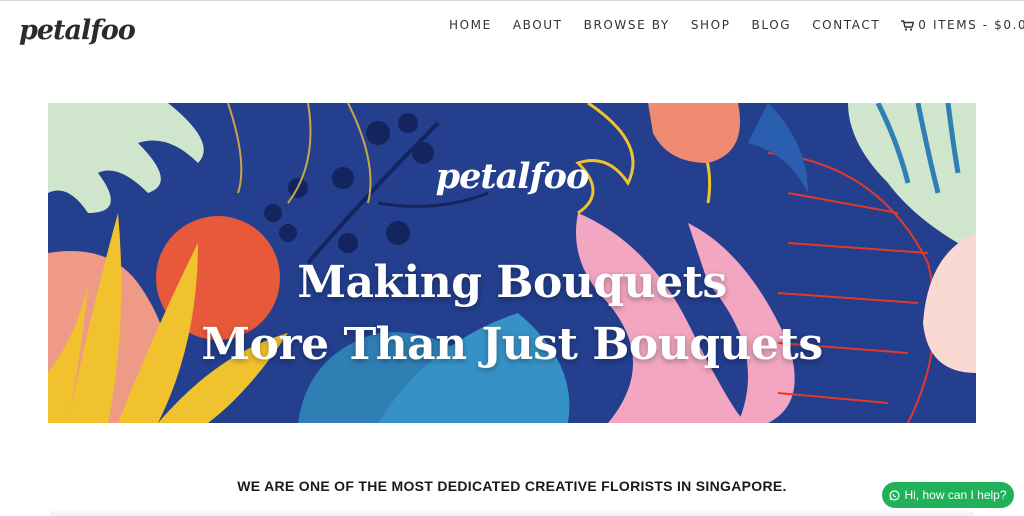 Image resolution: width=1024 pixels, height=516 pixels. What do you see at coordinates (538, 25) in the screenshot?
I see `nav-about: ABOUT` at bounding box center [538, 25].